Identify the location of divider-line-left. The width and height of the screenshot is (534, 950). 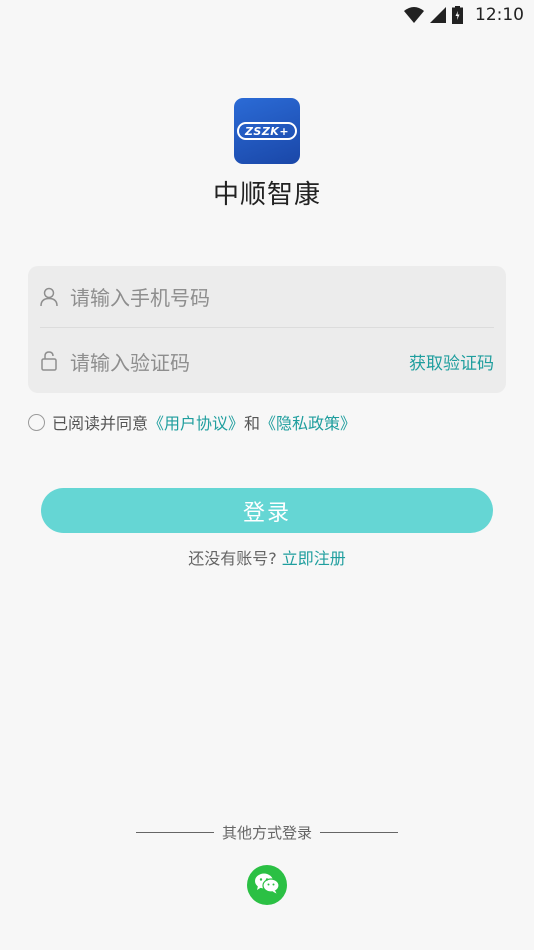
(174, 832).